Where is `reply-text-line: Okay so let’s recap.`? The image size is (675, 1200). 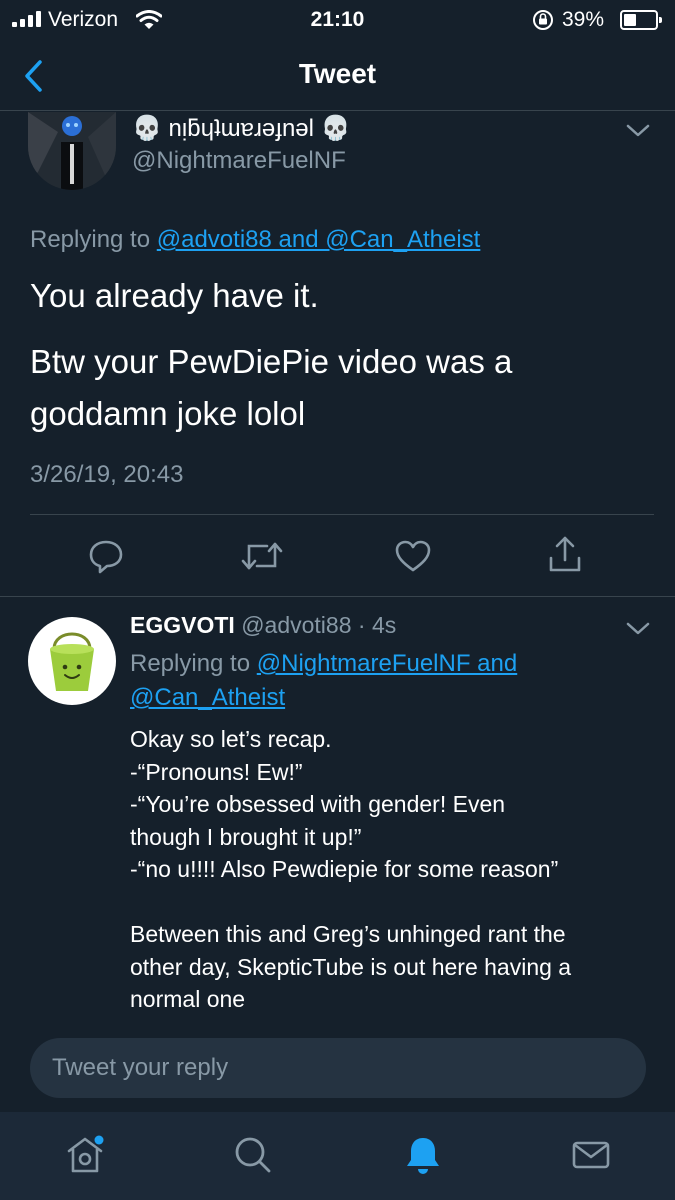 reply-text-line: Okay so let’s recap. is located at coordinates (231, 739).